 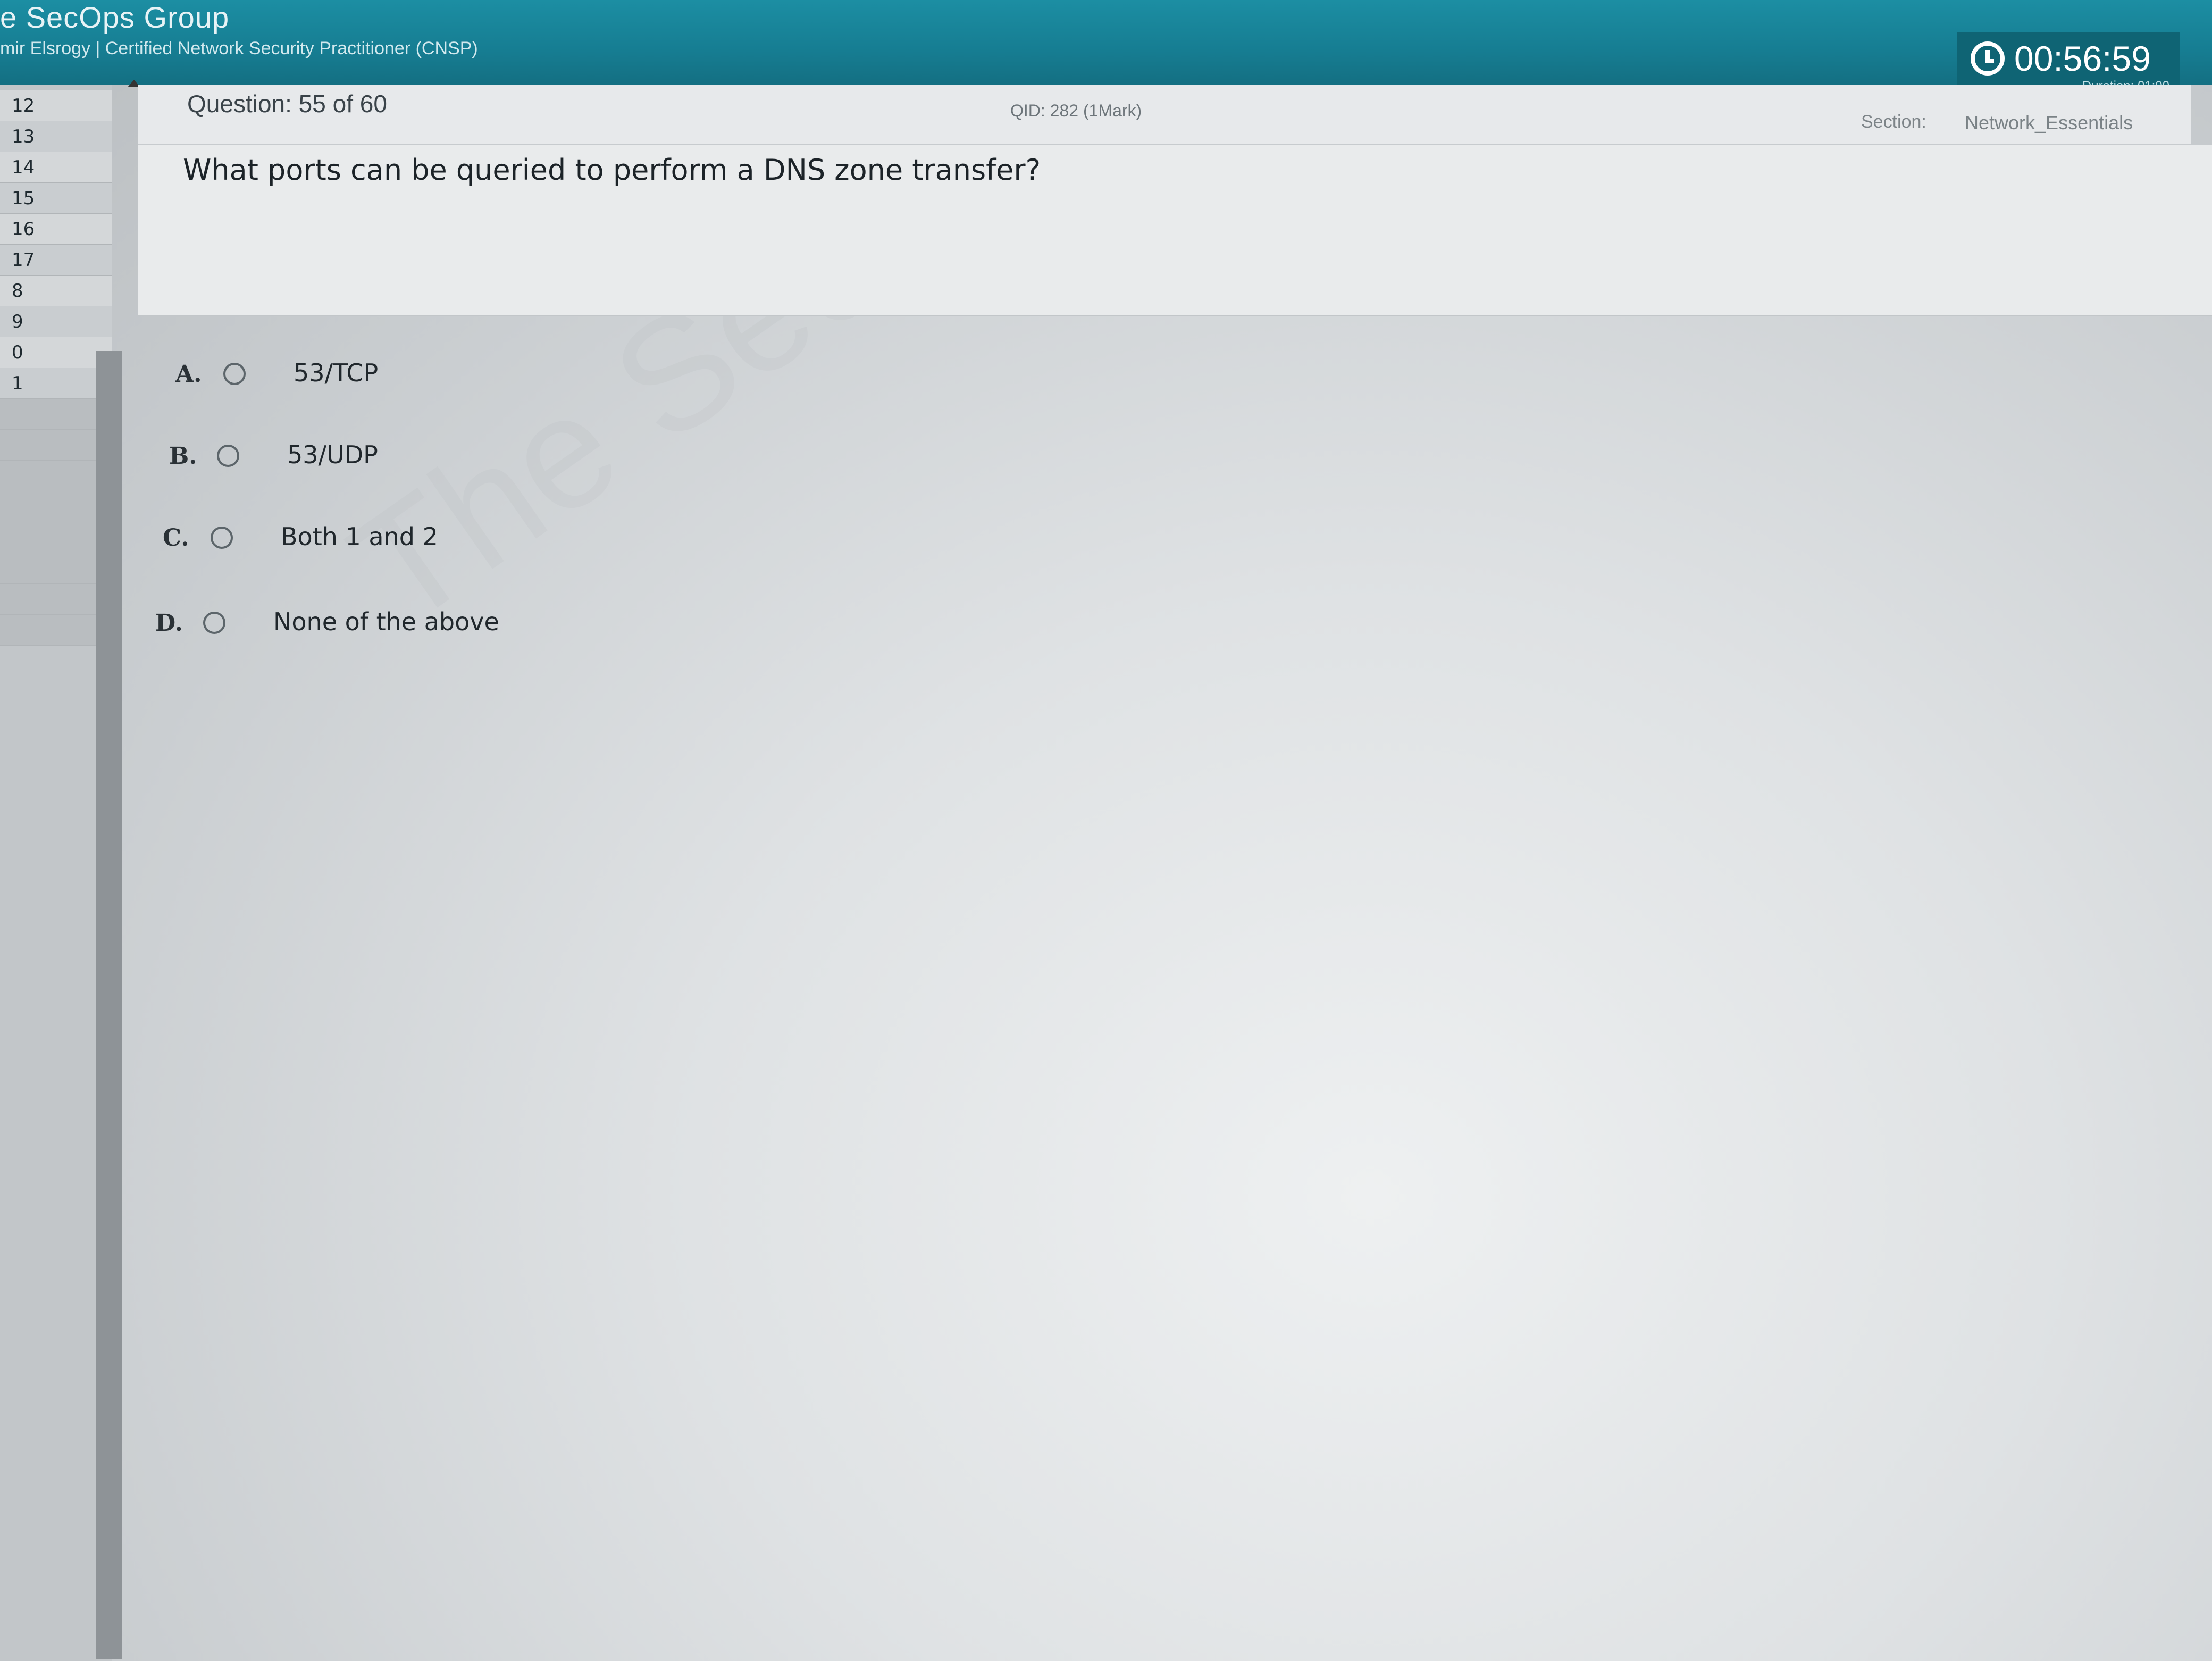 What do you see at coordinates (2049, 122) in the screenshot?
I see `section-name: Network_Essentials` at bounding box center [2049, 122].